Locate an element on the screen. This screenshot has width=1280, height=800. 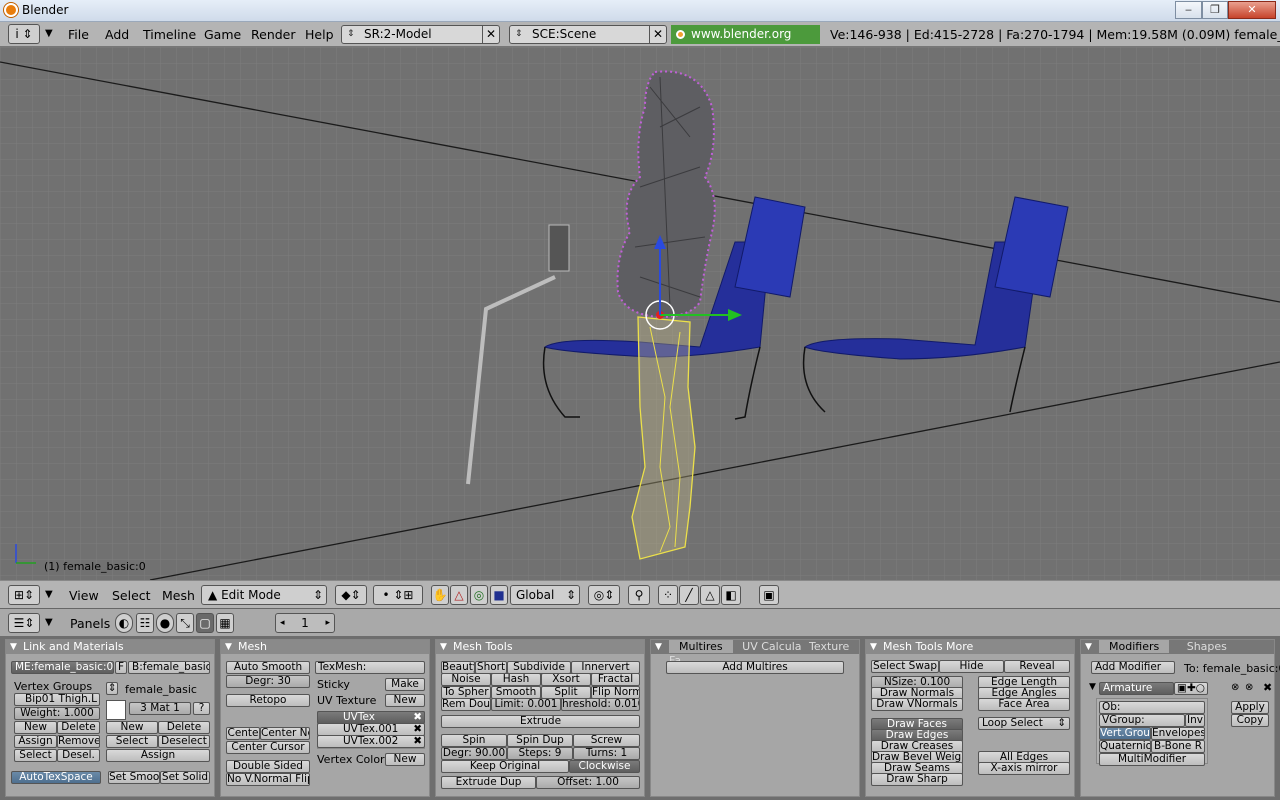
spin-button: Spin is located at coordinates (474, 740).